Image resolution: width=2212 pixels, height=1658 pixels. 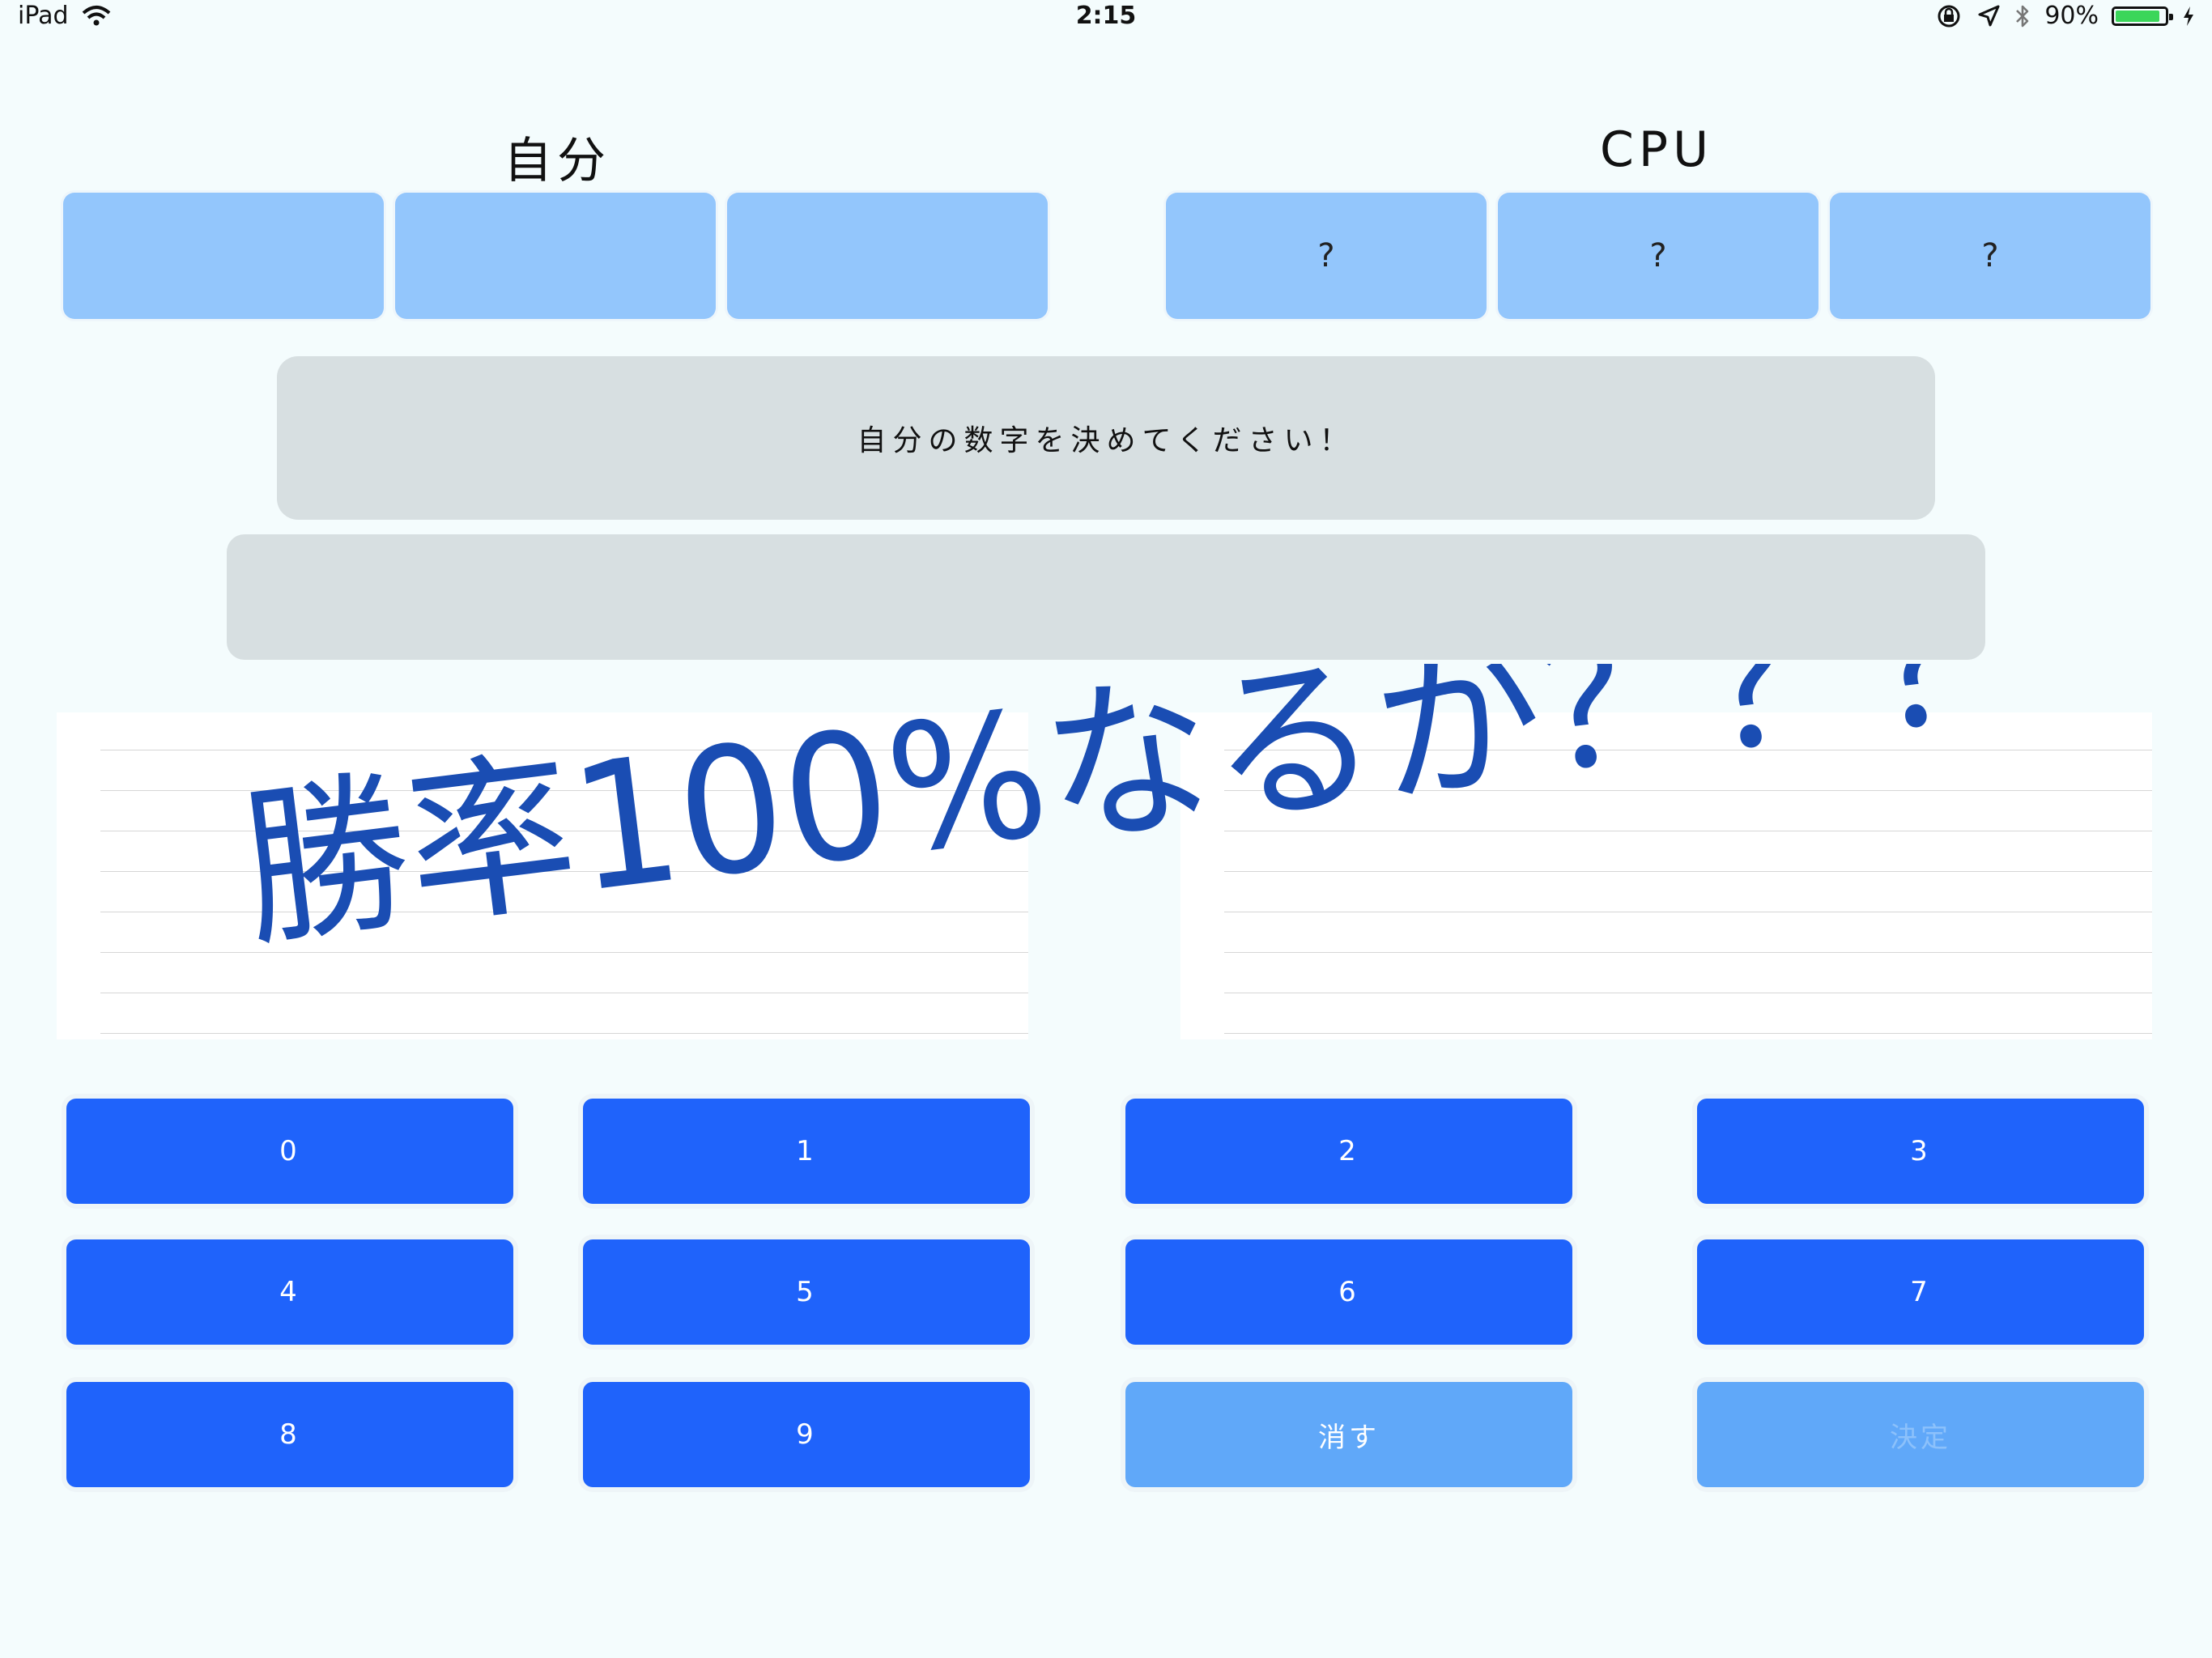 What do you see at coordinates (807, 1434) in the screenshot?
I see `key-9: 9` at bounding box center [807, 1434].